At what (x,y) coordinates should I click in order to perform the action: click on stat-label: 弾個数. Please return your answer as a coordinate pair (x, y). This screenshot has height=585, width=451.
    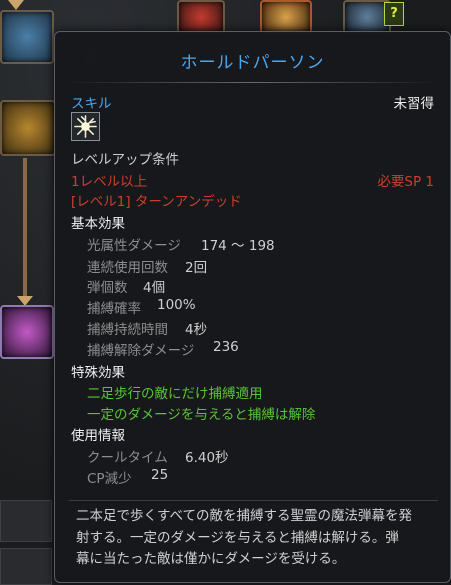
    Looking at the image, I should click on (107, 288).